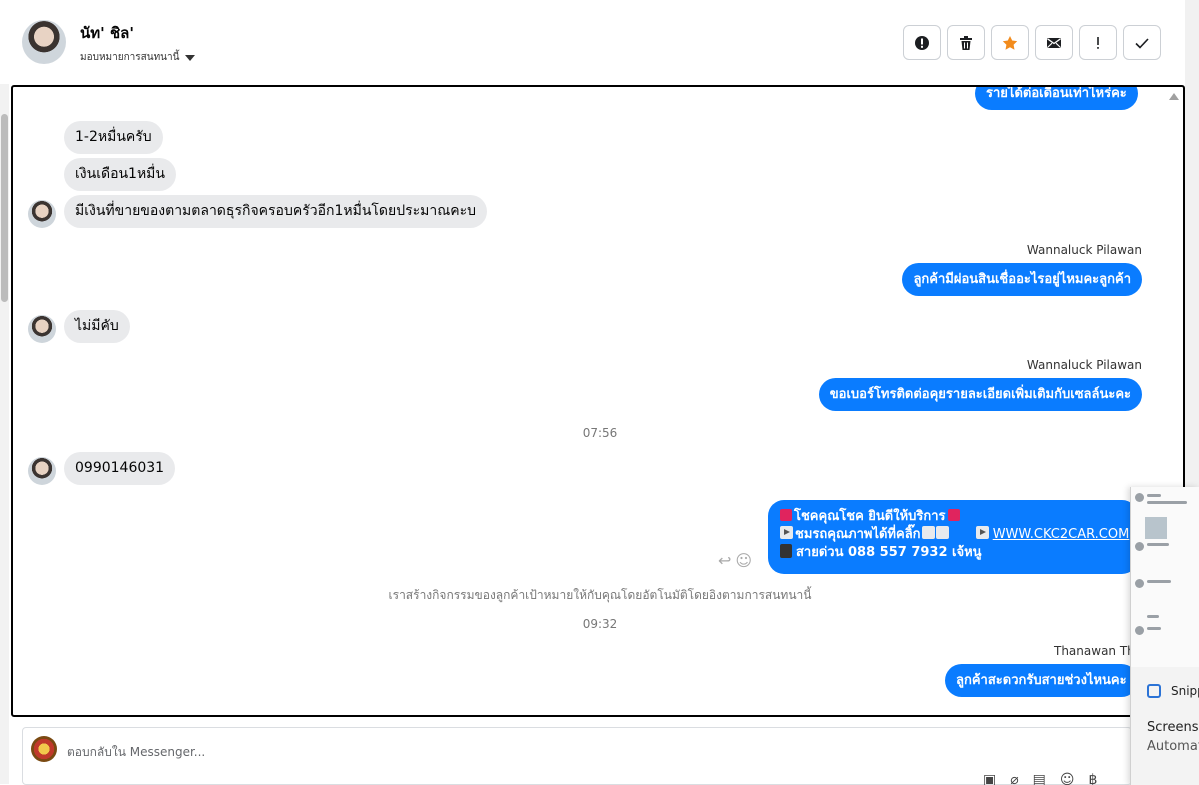 The image size is (1199, 785). What do you see at coordinates (44, 42) in the screenshot?
I see `contact-avatar` at bounding box center [44, 42].